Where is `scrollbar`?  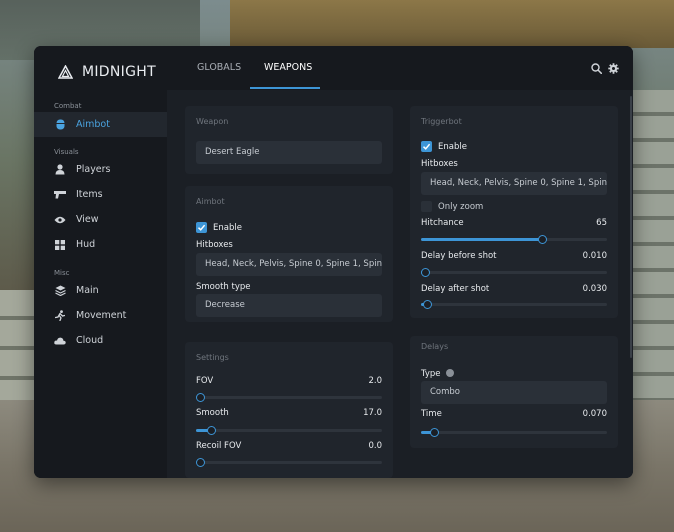 scrollbar is located at coordinates (631, 227).